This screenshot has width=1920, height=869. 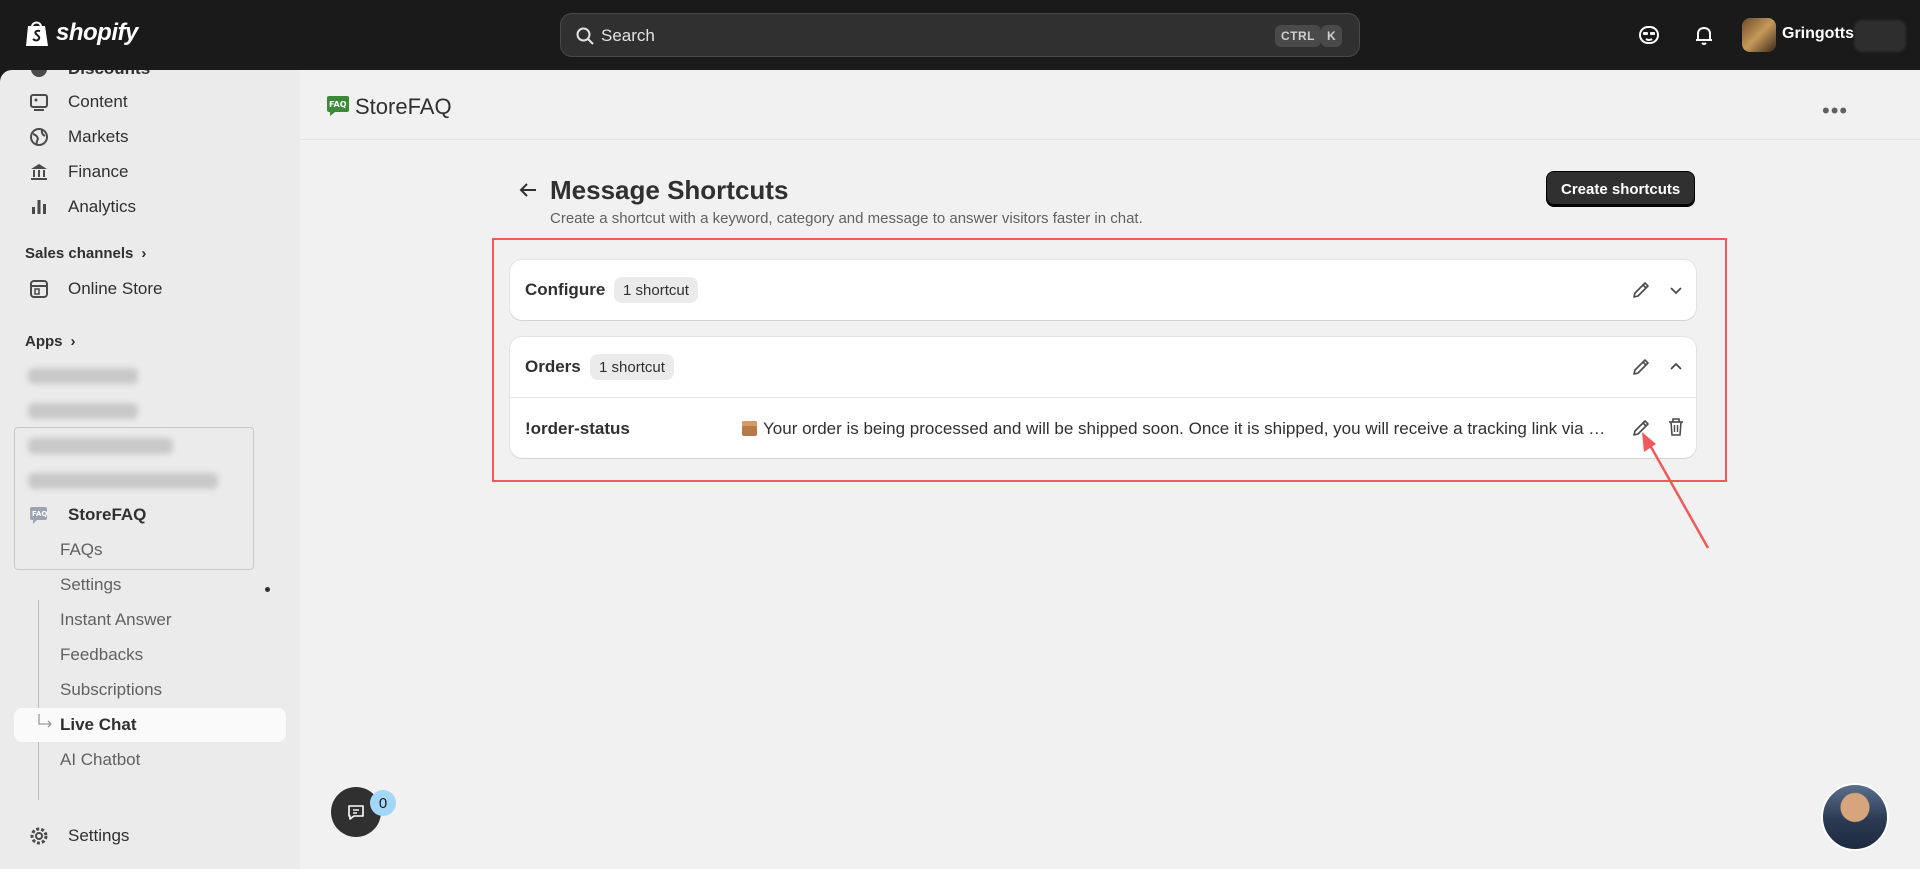 I want to click on store-icon, so click(x=39, y=289).